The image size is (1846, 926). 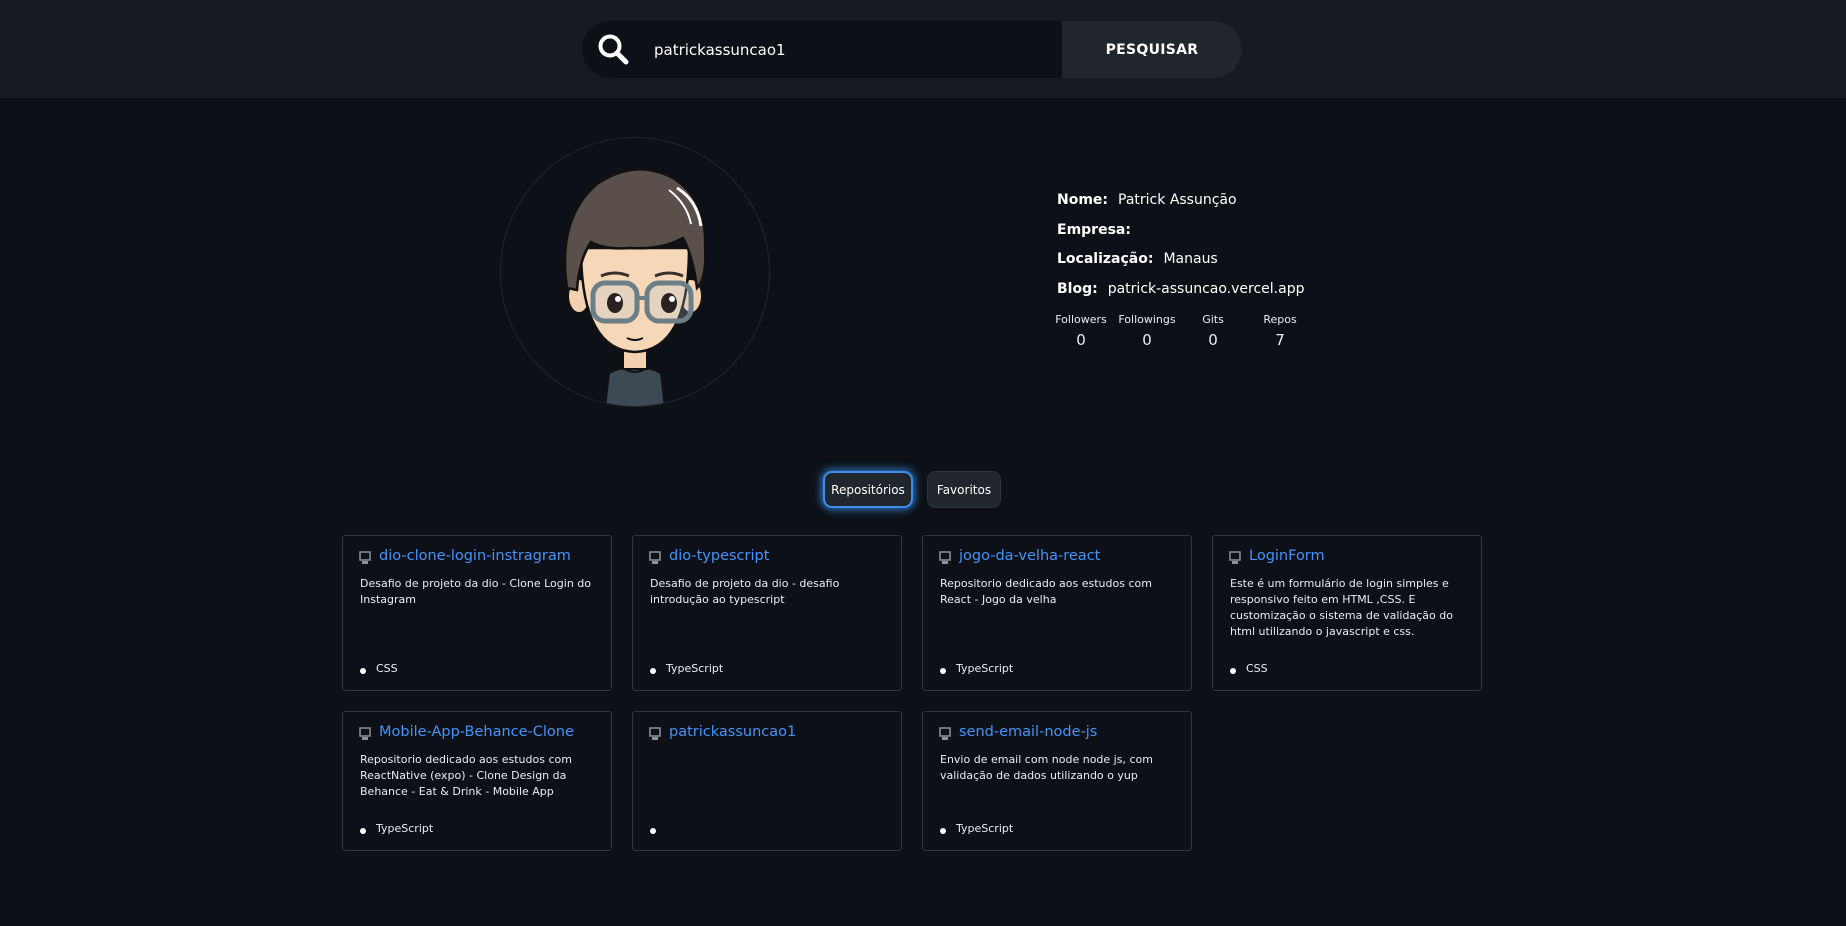 What do you see at coordinates (1028, 732) in the screenshot?
I see `repo-name-link: send-email-node-js` at bounding box center [1028, 732].